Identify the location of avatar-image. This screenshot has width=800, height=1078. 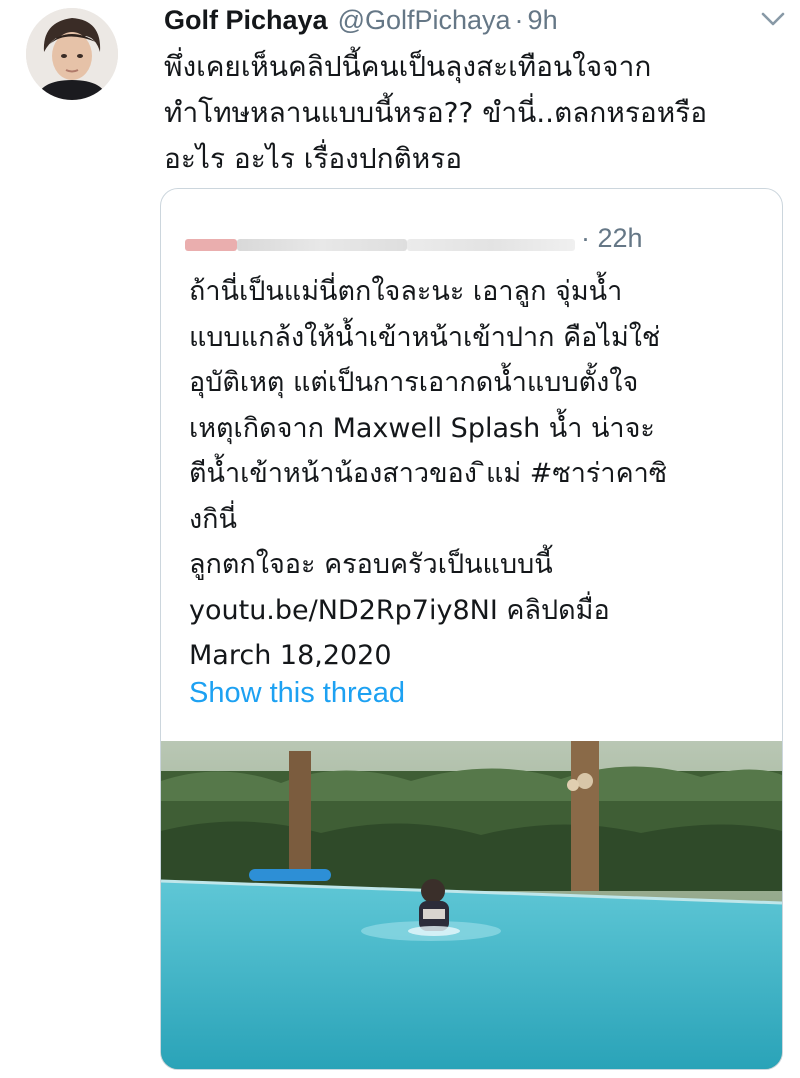
(72, 54).